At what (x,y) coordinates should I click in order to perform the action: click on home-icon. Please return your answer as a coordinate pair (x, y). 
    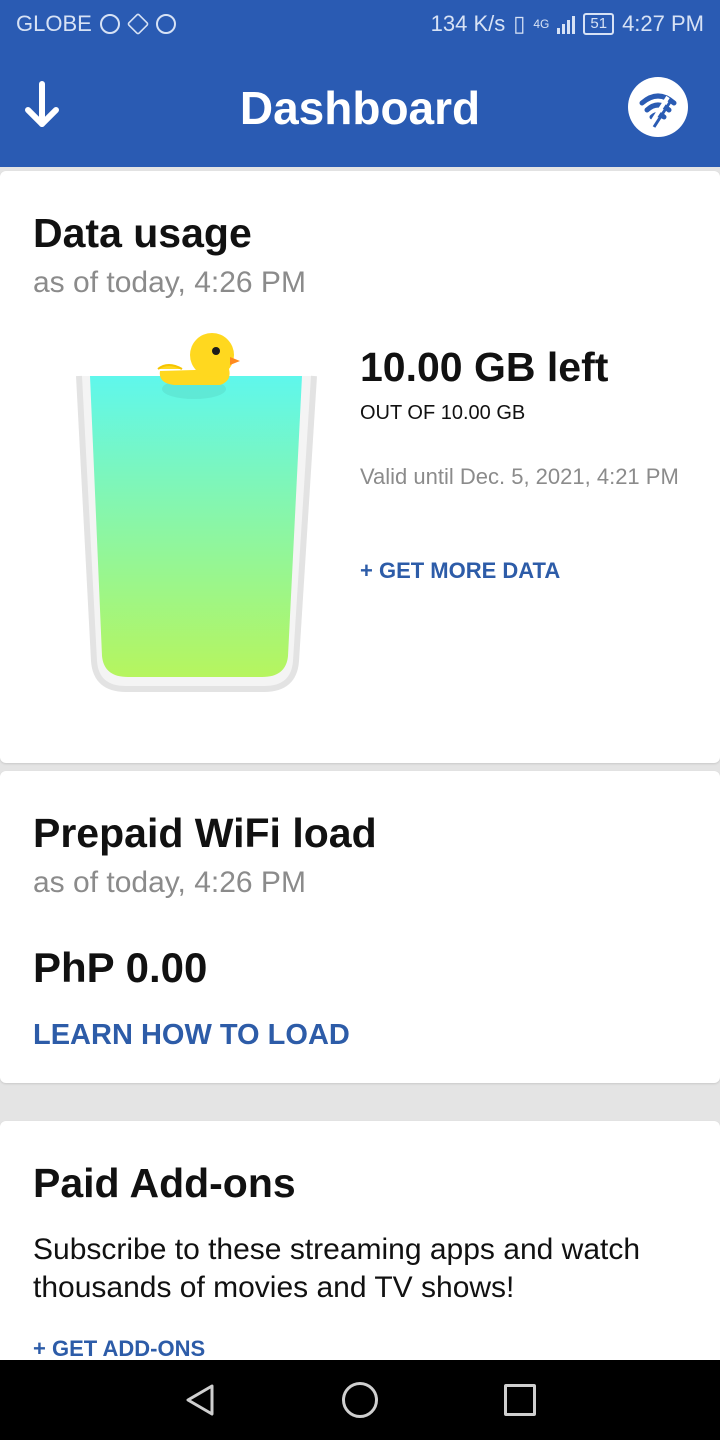
    Looking at the image, I should click on (360, 1400).